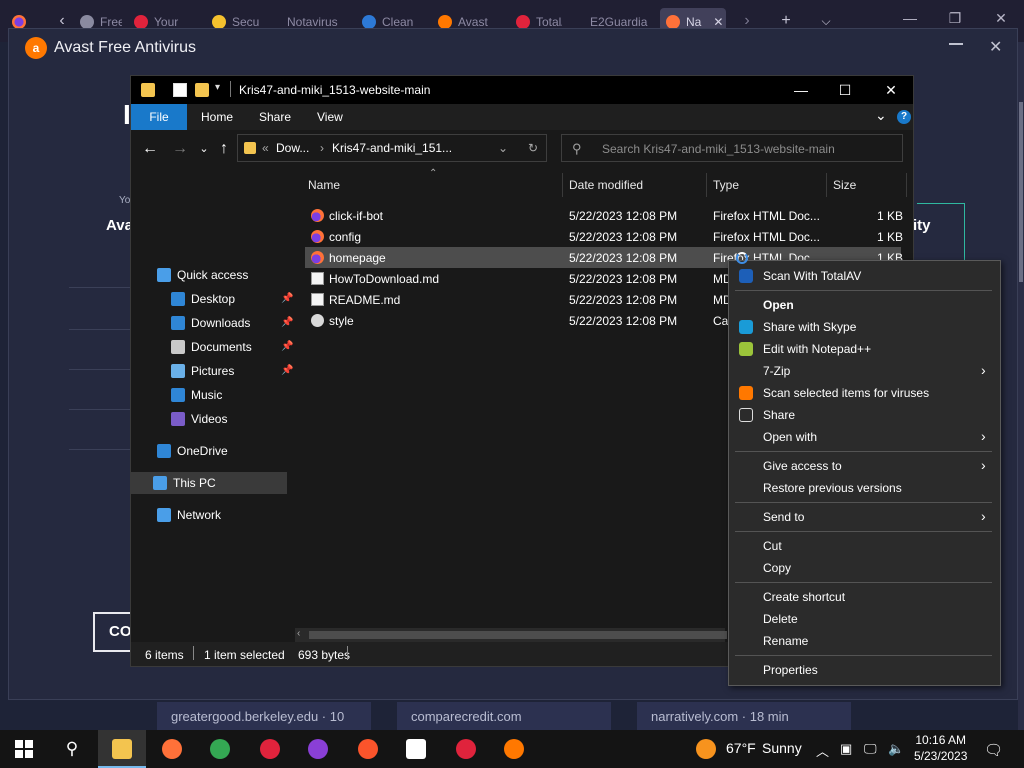  Describe the element at coordinates (216, 347) in the screenshot. I see `nav-item-documents: Documents 📌` at that location.